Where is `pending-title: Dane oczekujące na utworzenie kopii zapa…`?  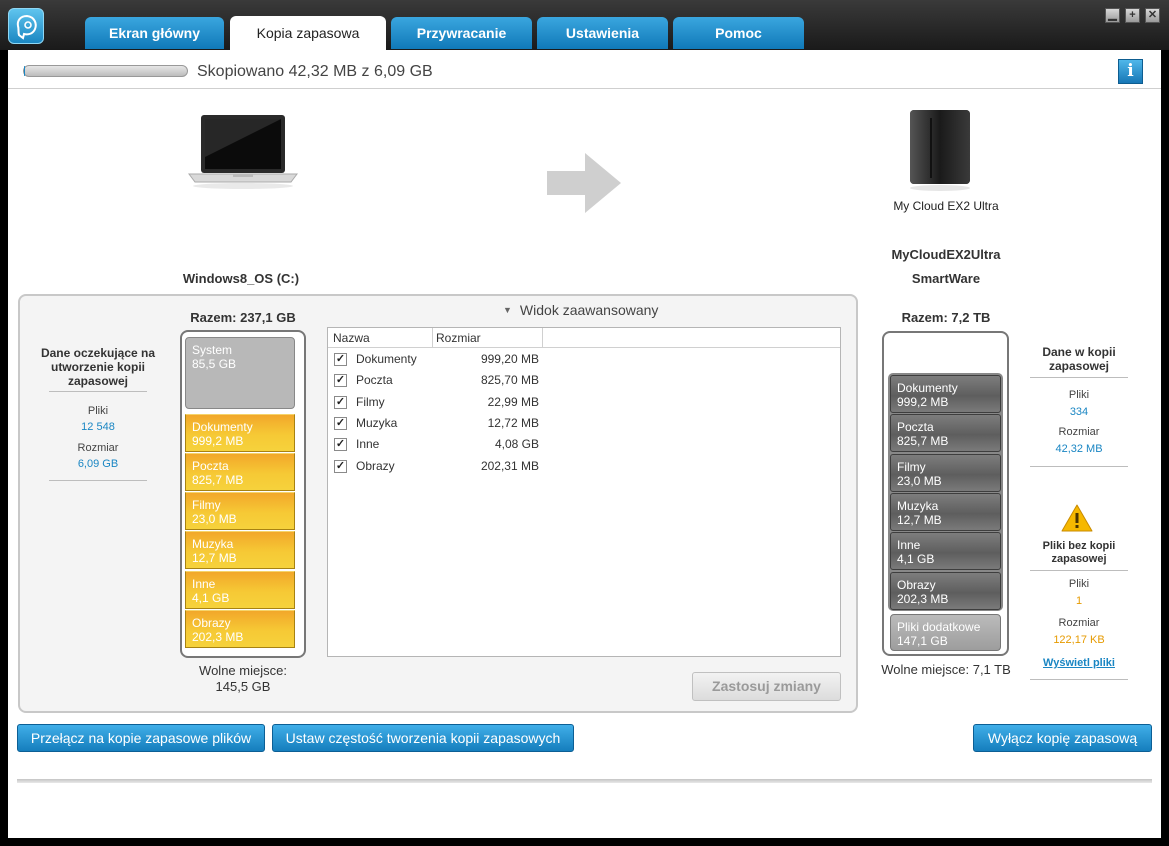 pending-title: Dane oczekujące na utworzenie kopii zapa… is located at coordinates (98, 367).